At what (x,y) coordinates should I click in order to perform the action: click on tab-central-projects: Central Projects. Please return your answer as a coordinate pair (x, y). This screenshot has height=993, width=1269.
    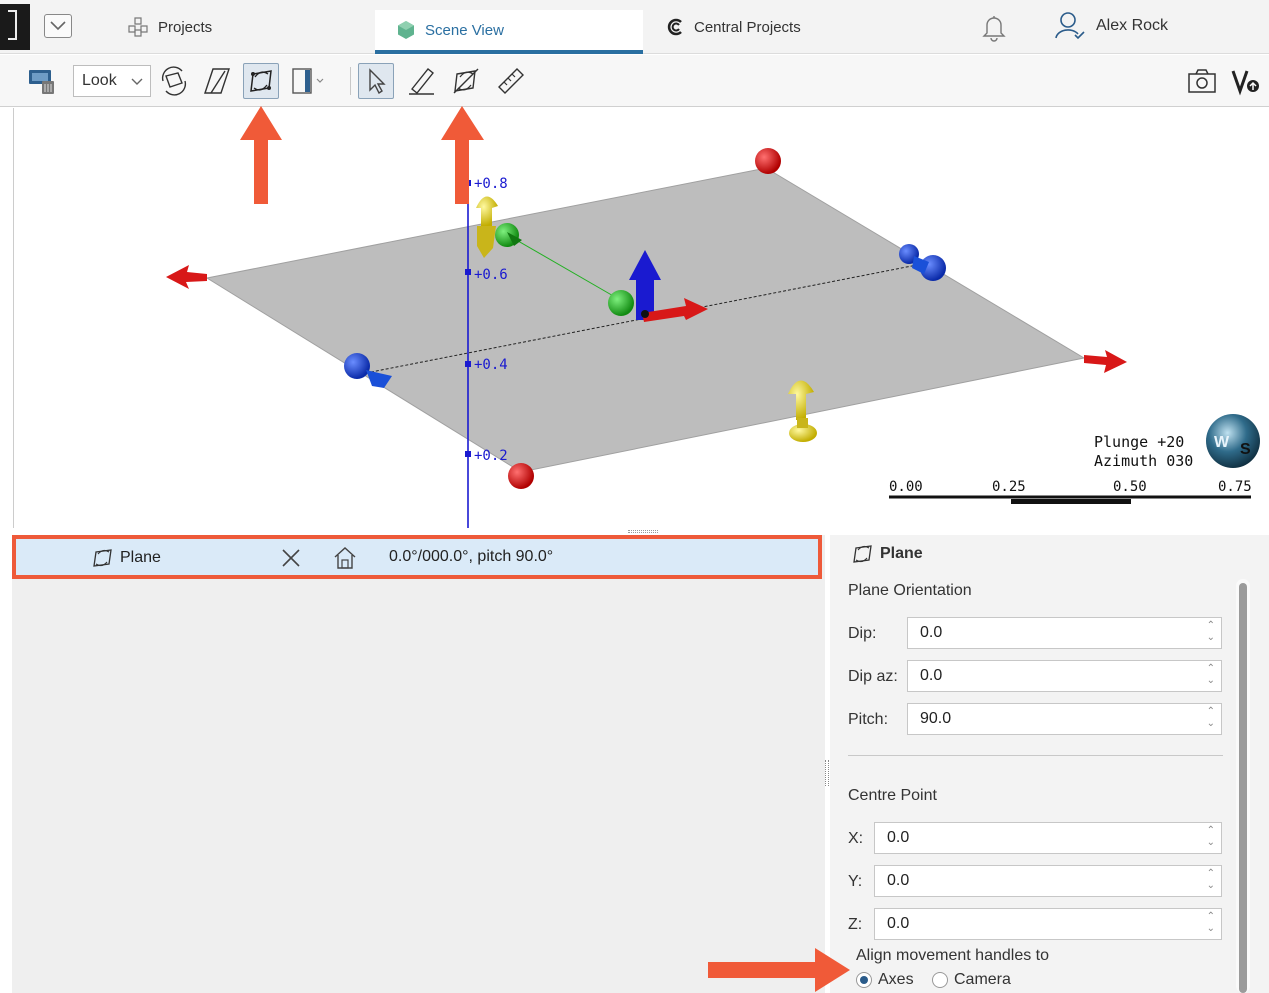
    Looking at the image, I should click on (733, 27).